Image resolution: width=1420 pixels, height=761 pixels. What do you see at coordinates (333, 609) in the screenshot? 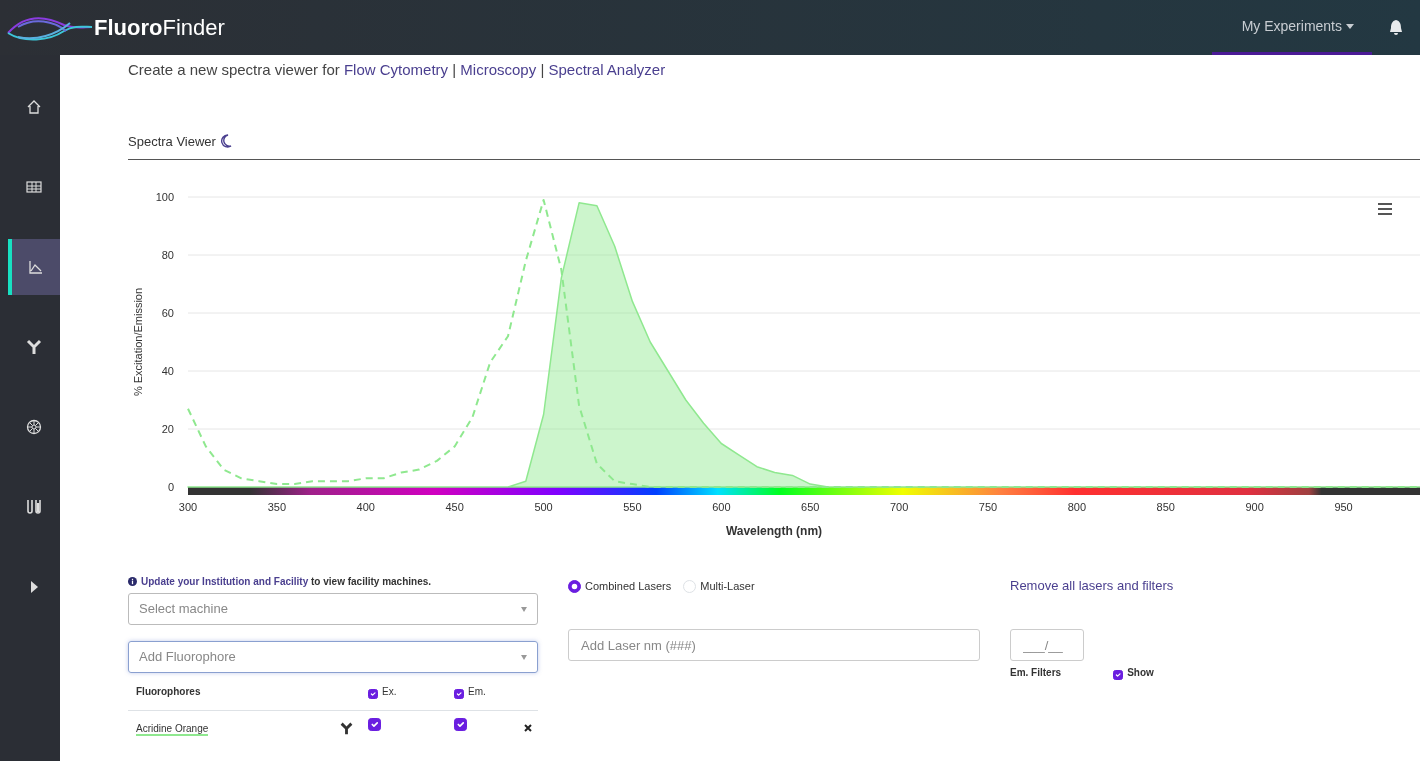
I see `machine-select: Select machine` at bounding box center [333, 609].